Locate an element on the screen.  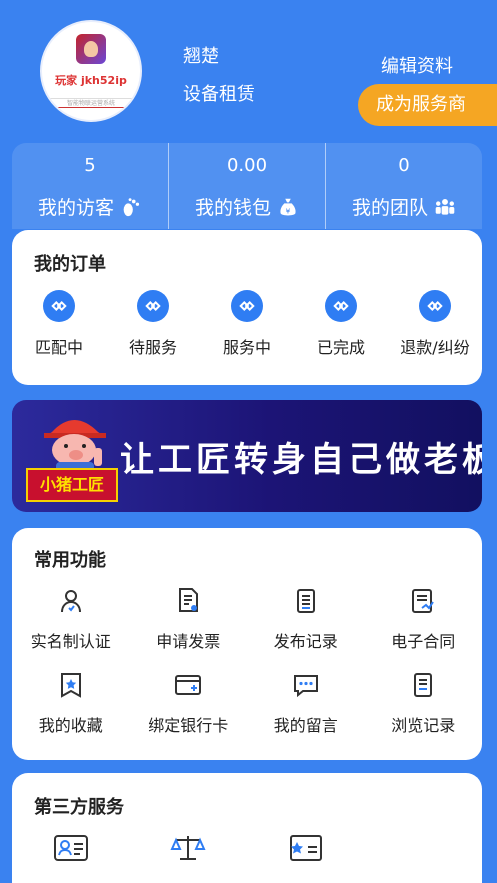
function-real-name: 实名制认证 is located at coordinates (71, 619).